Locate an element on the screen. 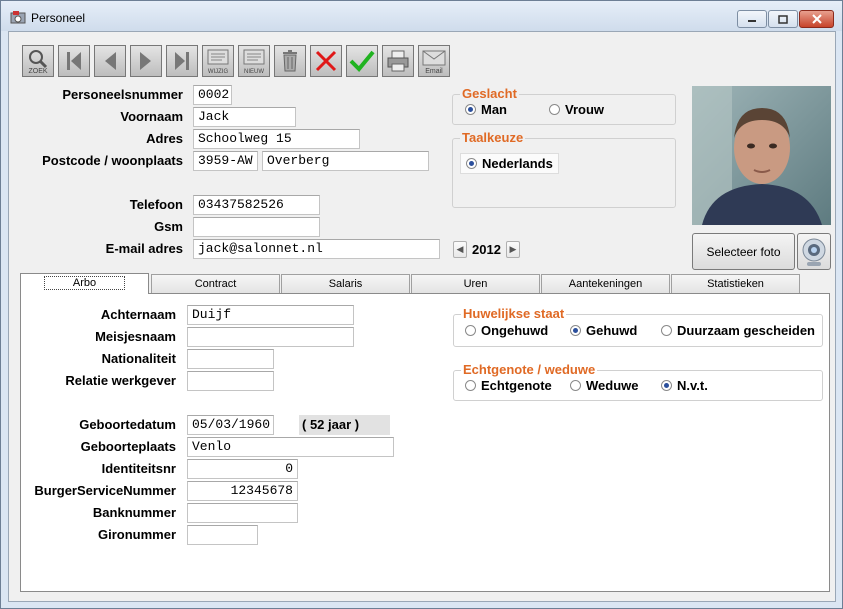  app-icon is located at coordinates (18, 17).